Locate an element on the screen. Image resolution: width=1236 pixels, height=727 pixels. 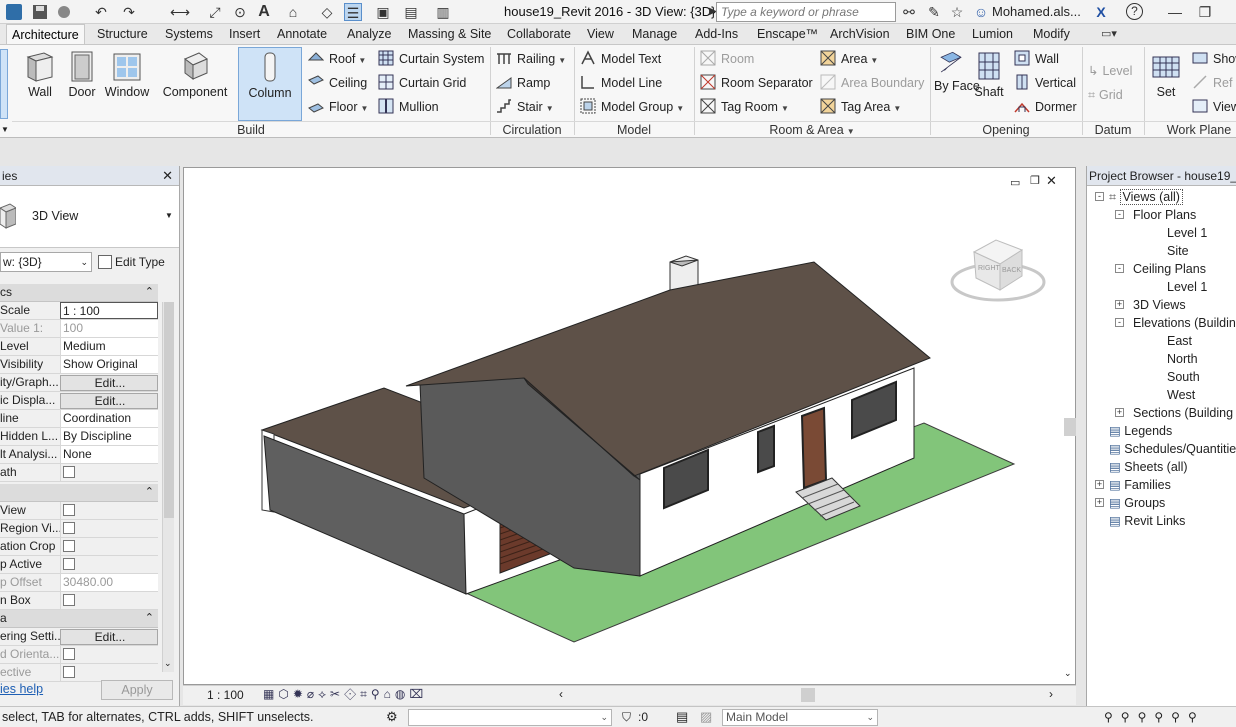
close-hidden-icon: ▣ is located at coordinates (383, 12).